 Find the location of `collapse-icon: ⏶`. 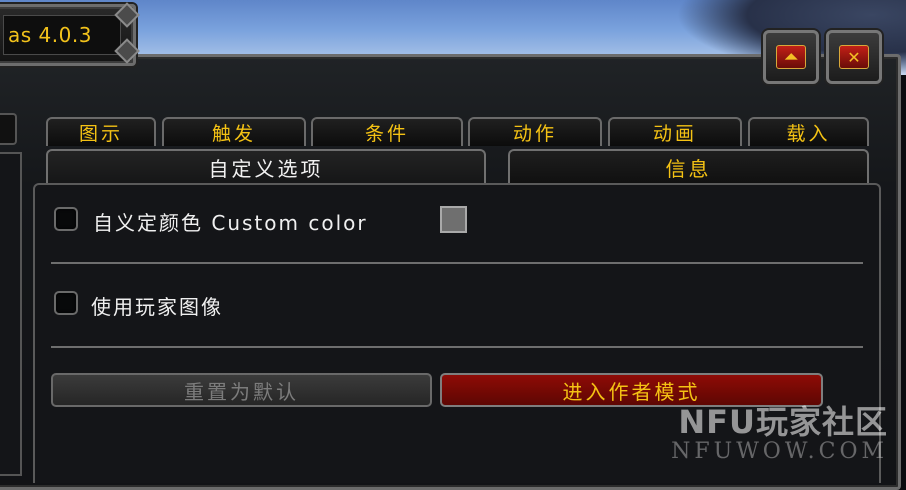

collapse-icon: ⏶ is located at coordinates (791, 57).